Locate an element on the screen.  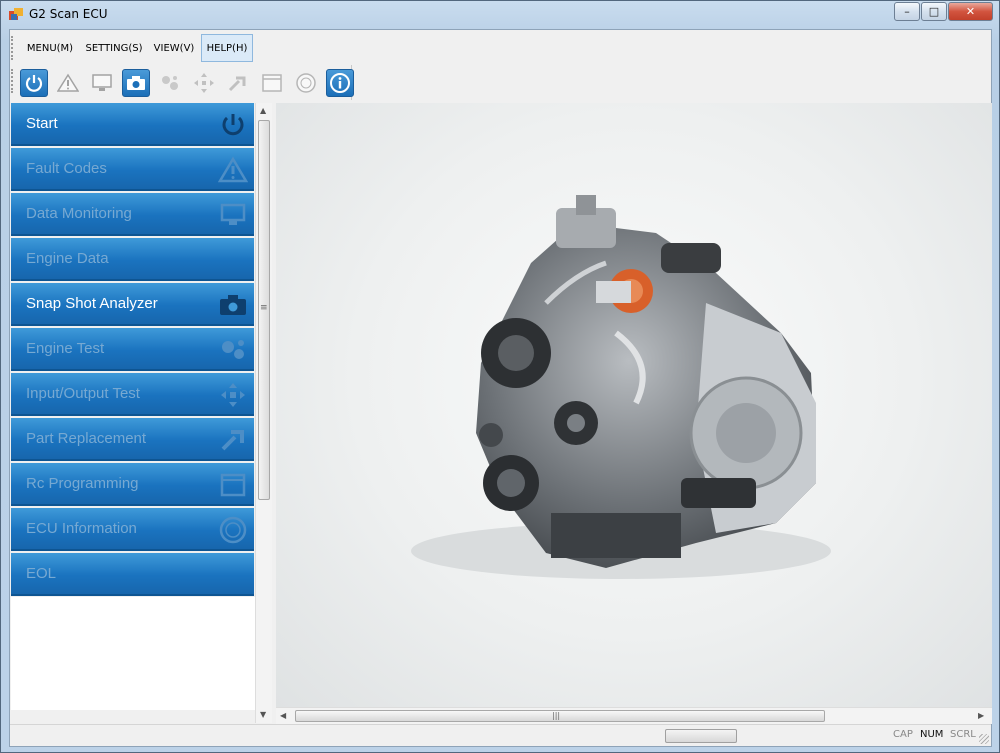
sidebar-item-part-replacement: Part Replacement is located at coordinates (132, 439).